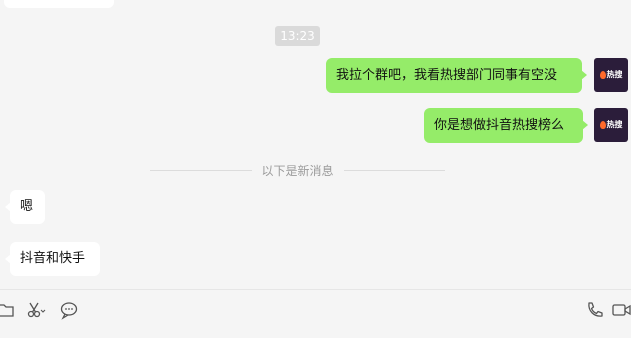 The height and width of the screenshot is (338, 631). What do you see at coordinates (456, 75) in the screenshot?
I see `outgoing-message-bubble: 我拉个群吧，我看热搜部门同事有空没` at bounding box center [456, 75].